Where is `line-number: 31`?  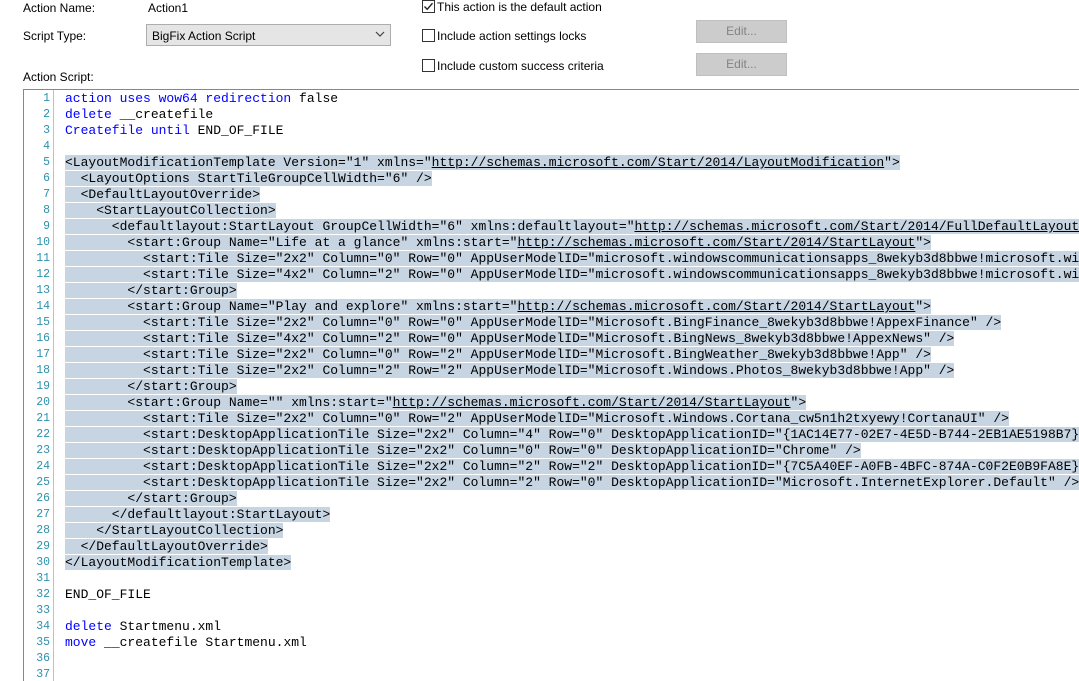 line-number: 31 is located at coordinates (43, 578).